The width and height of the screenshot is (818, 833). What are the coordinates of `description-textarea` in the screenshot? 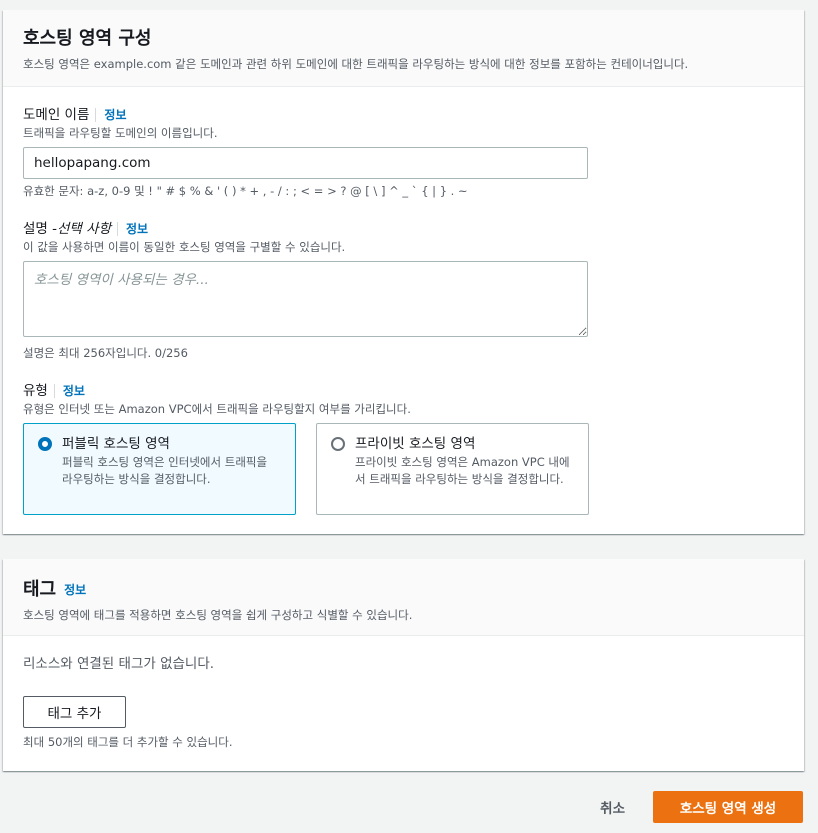 It's located at (305, 299).